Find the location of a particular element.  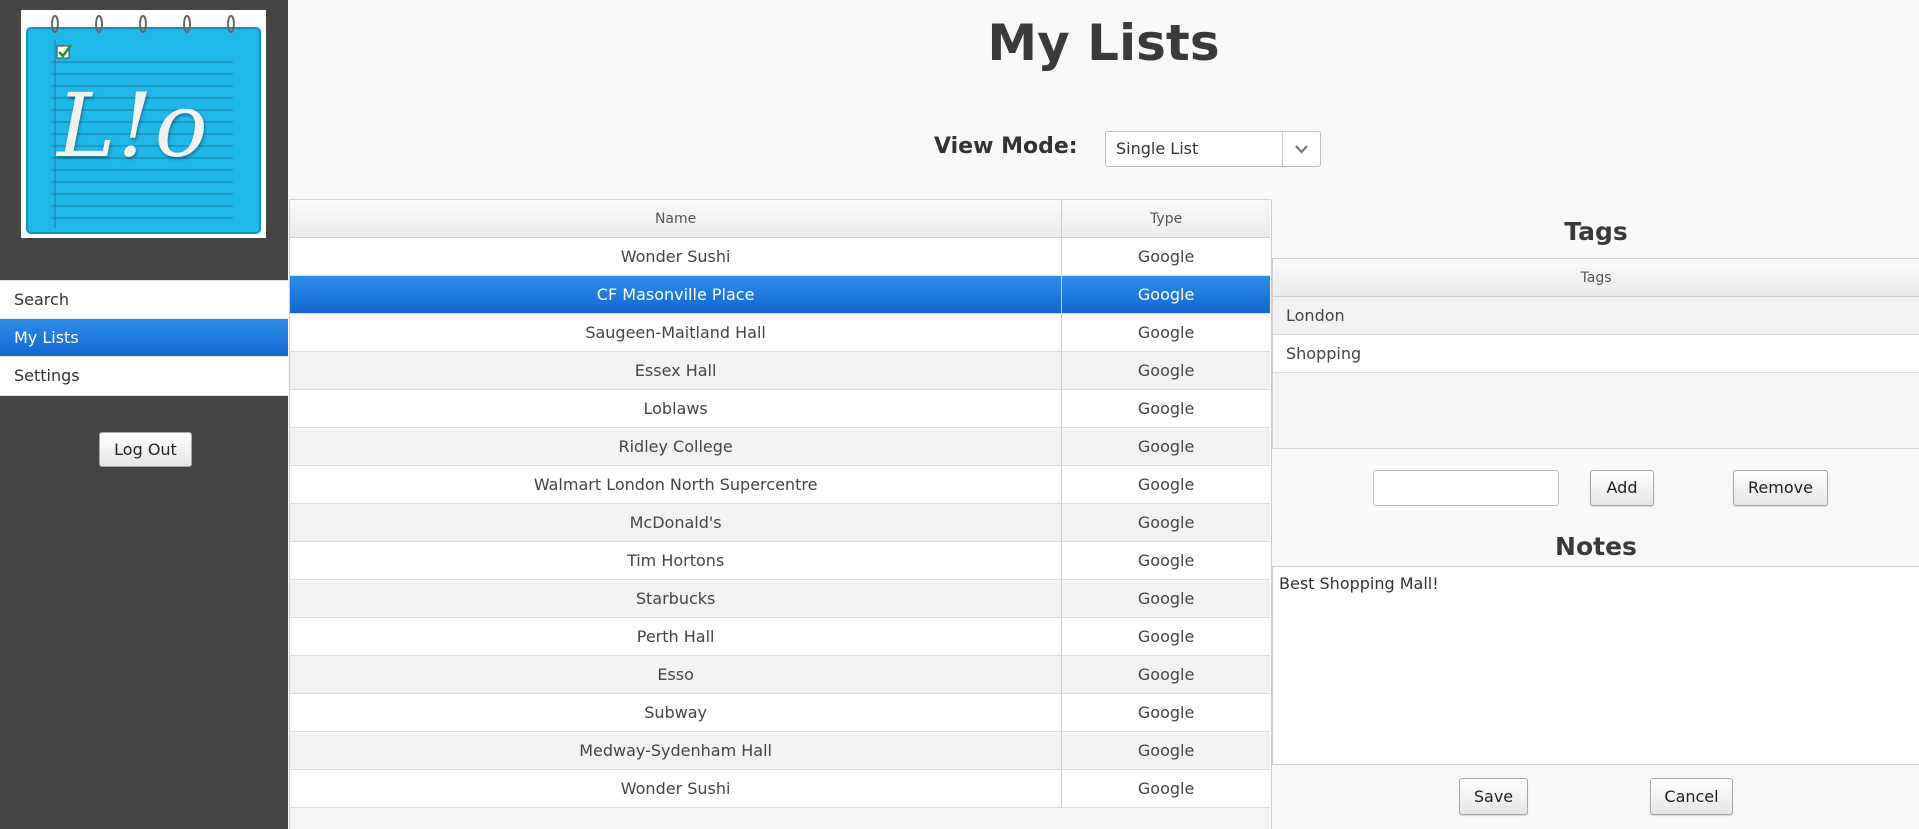

cell-name: Subway is located at coordinates (676, 712).